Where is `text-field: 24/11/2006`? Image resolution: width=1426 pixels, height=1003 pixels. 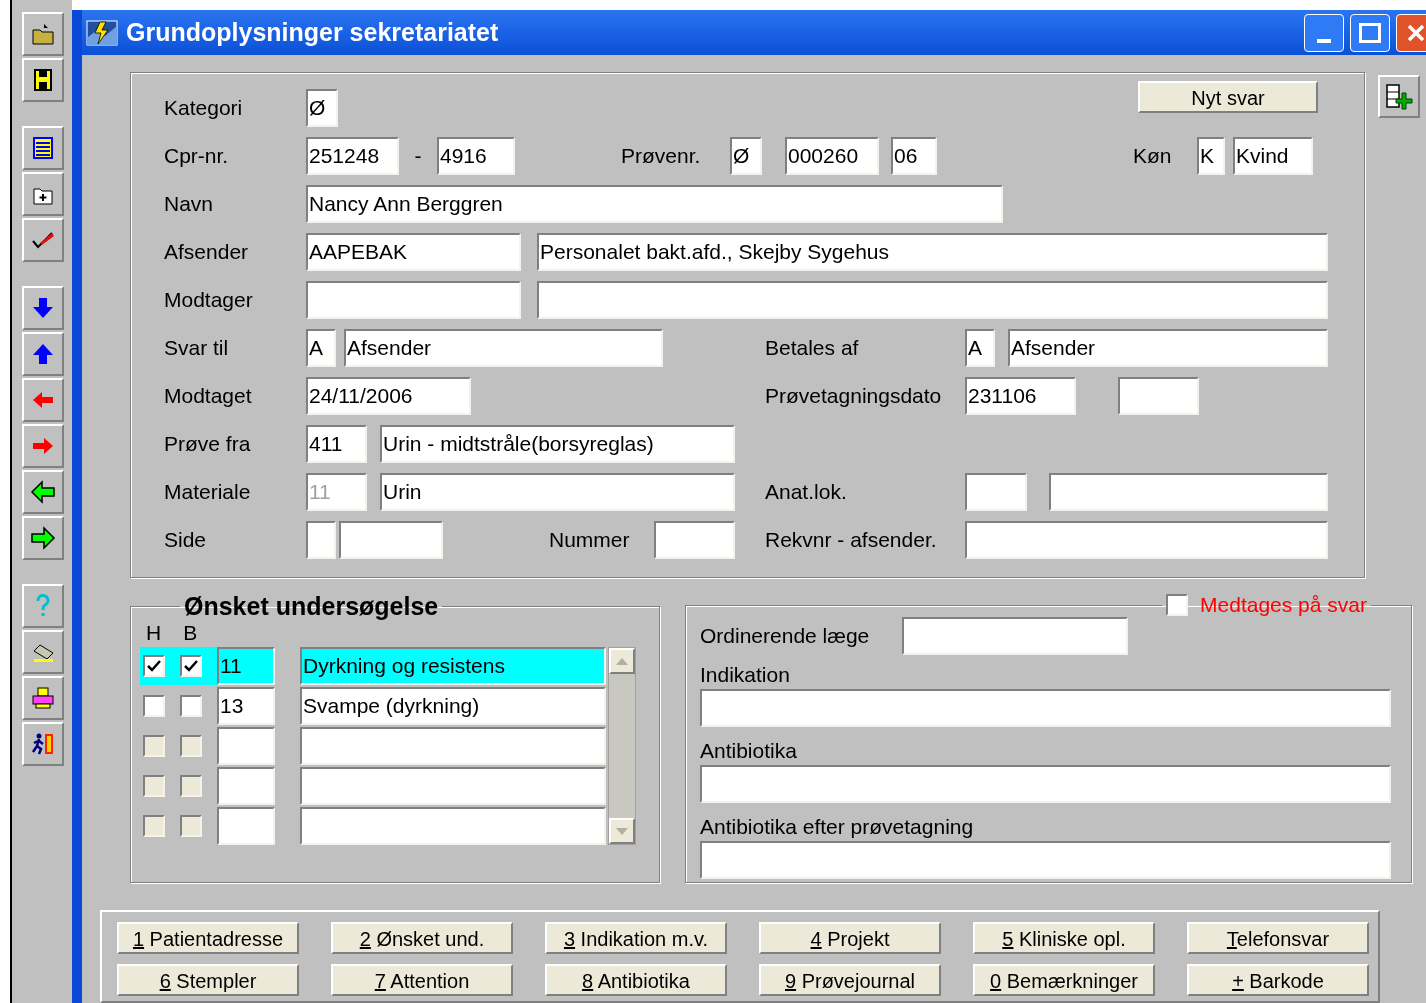 text-field: 24/11/2006 is located at coordinates (388, 396).